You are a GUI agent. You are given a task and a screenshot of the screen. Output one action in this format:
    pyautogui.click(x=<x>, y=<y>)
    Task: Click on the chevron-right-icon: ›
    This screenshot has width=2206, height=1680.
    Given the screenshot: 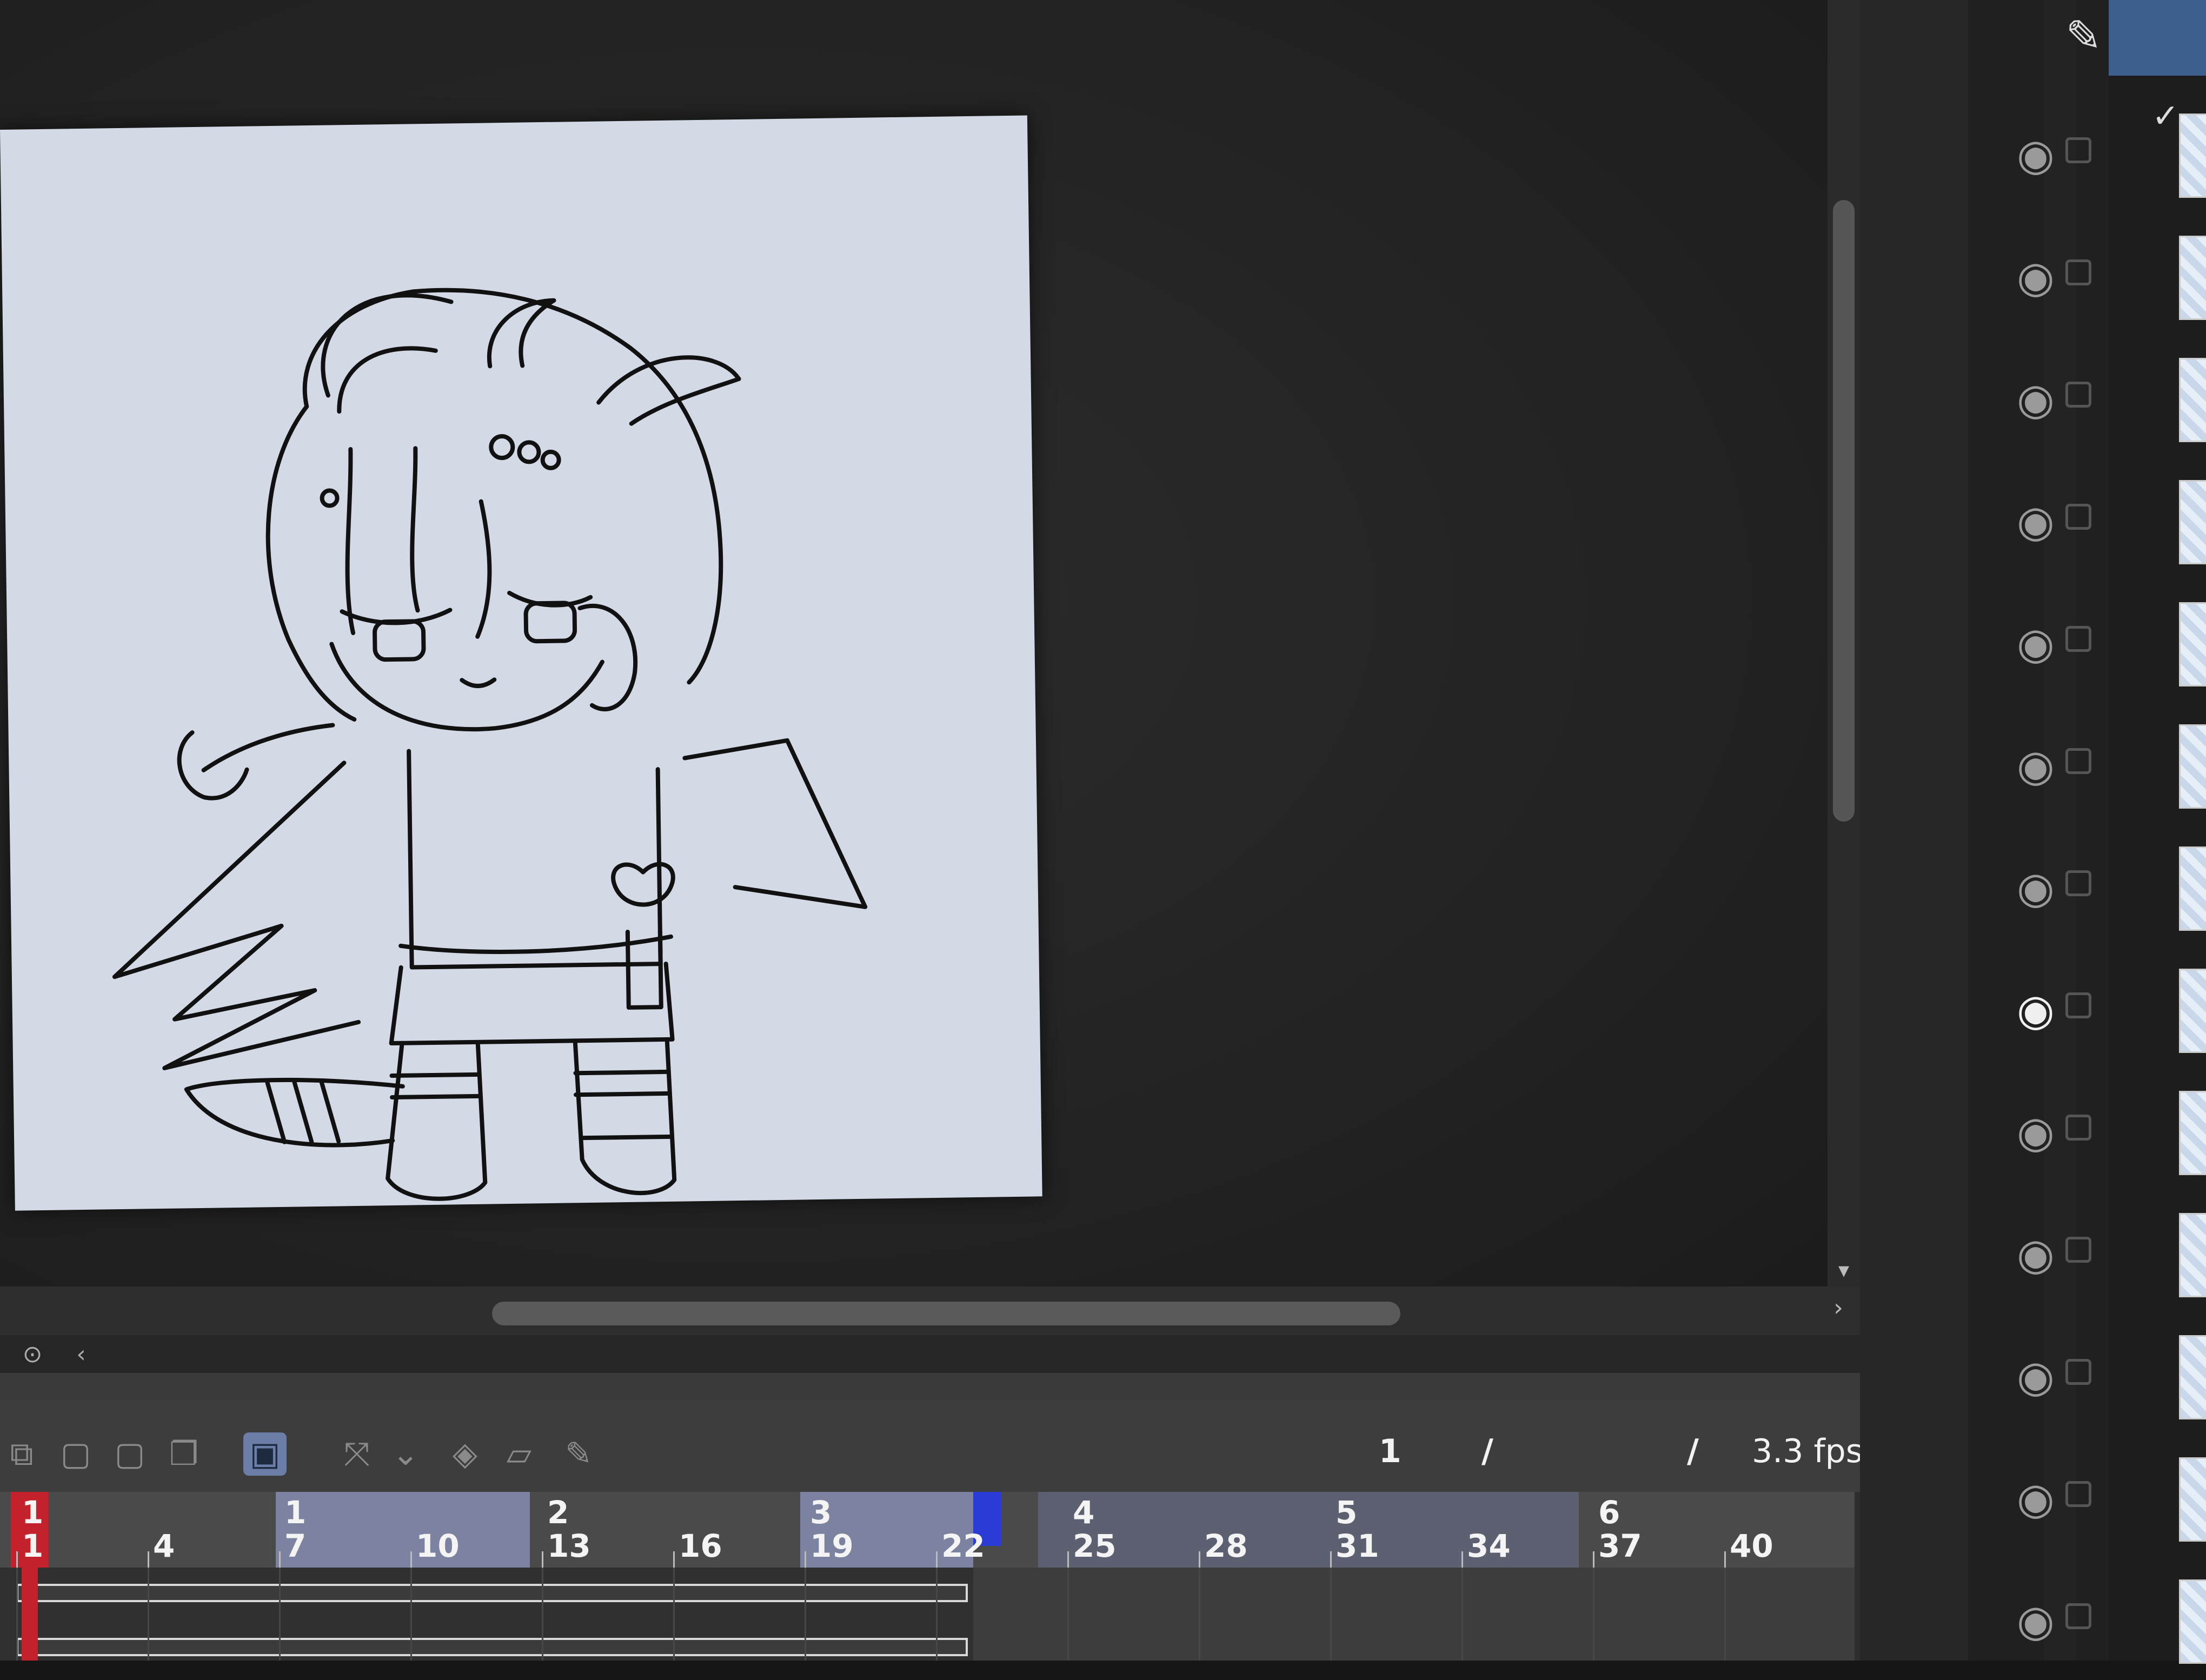 What is the action you would take?
    pyautogui.click(x=1838, y=1308)
    